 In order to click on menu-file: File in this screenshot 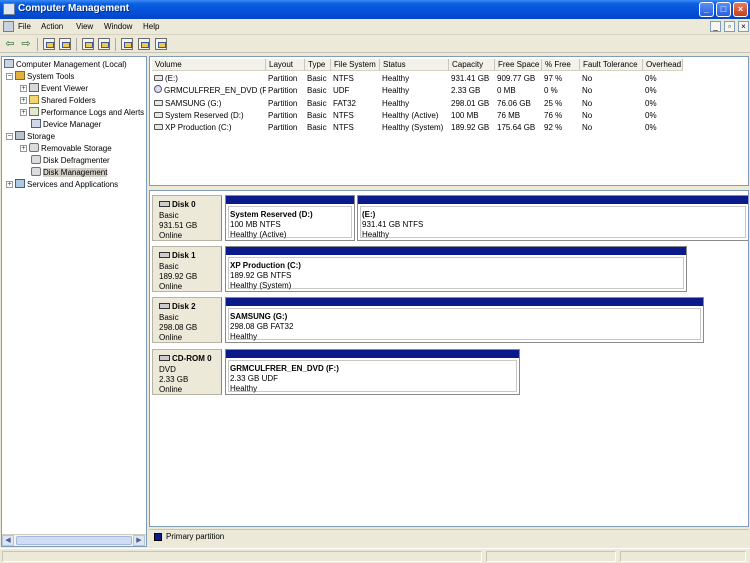, I will do `click(24, 26)`.